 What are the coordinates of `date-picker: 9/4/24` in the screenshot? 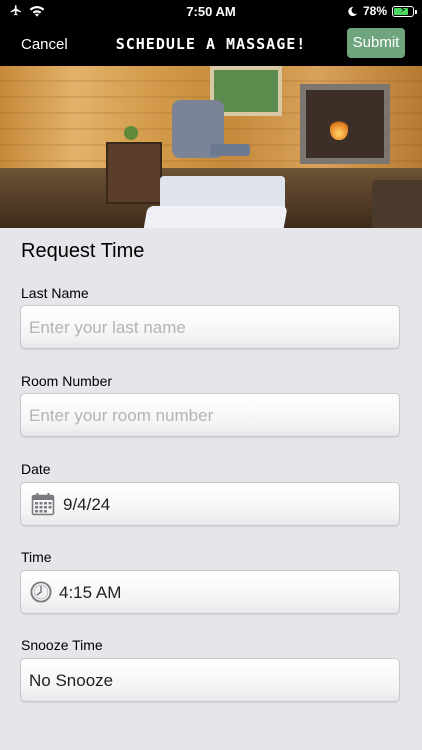 It's located at (210, 504).